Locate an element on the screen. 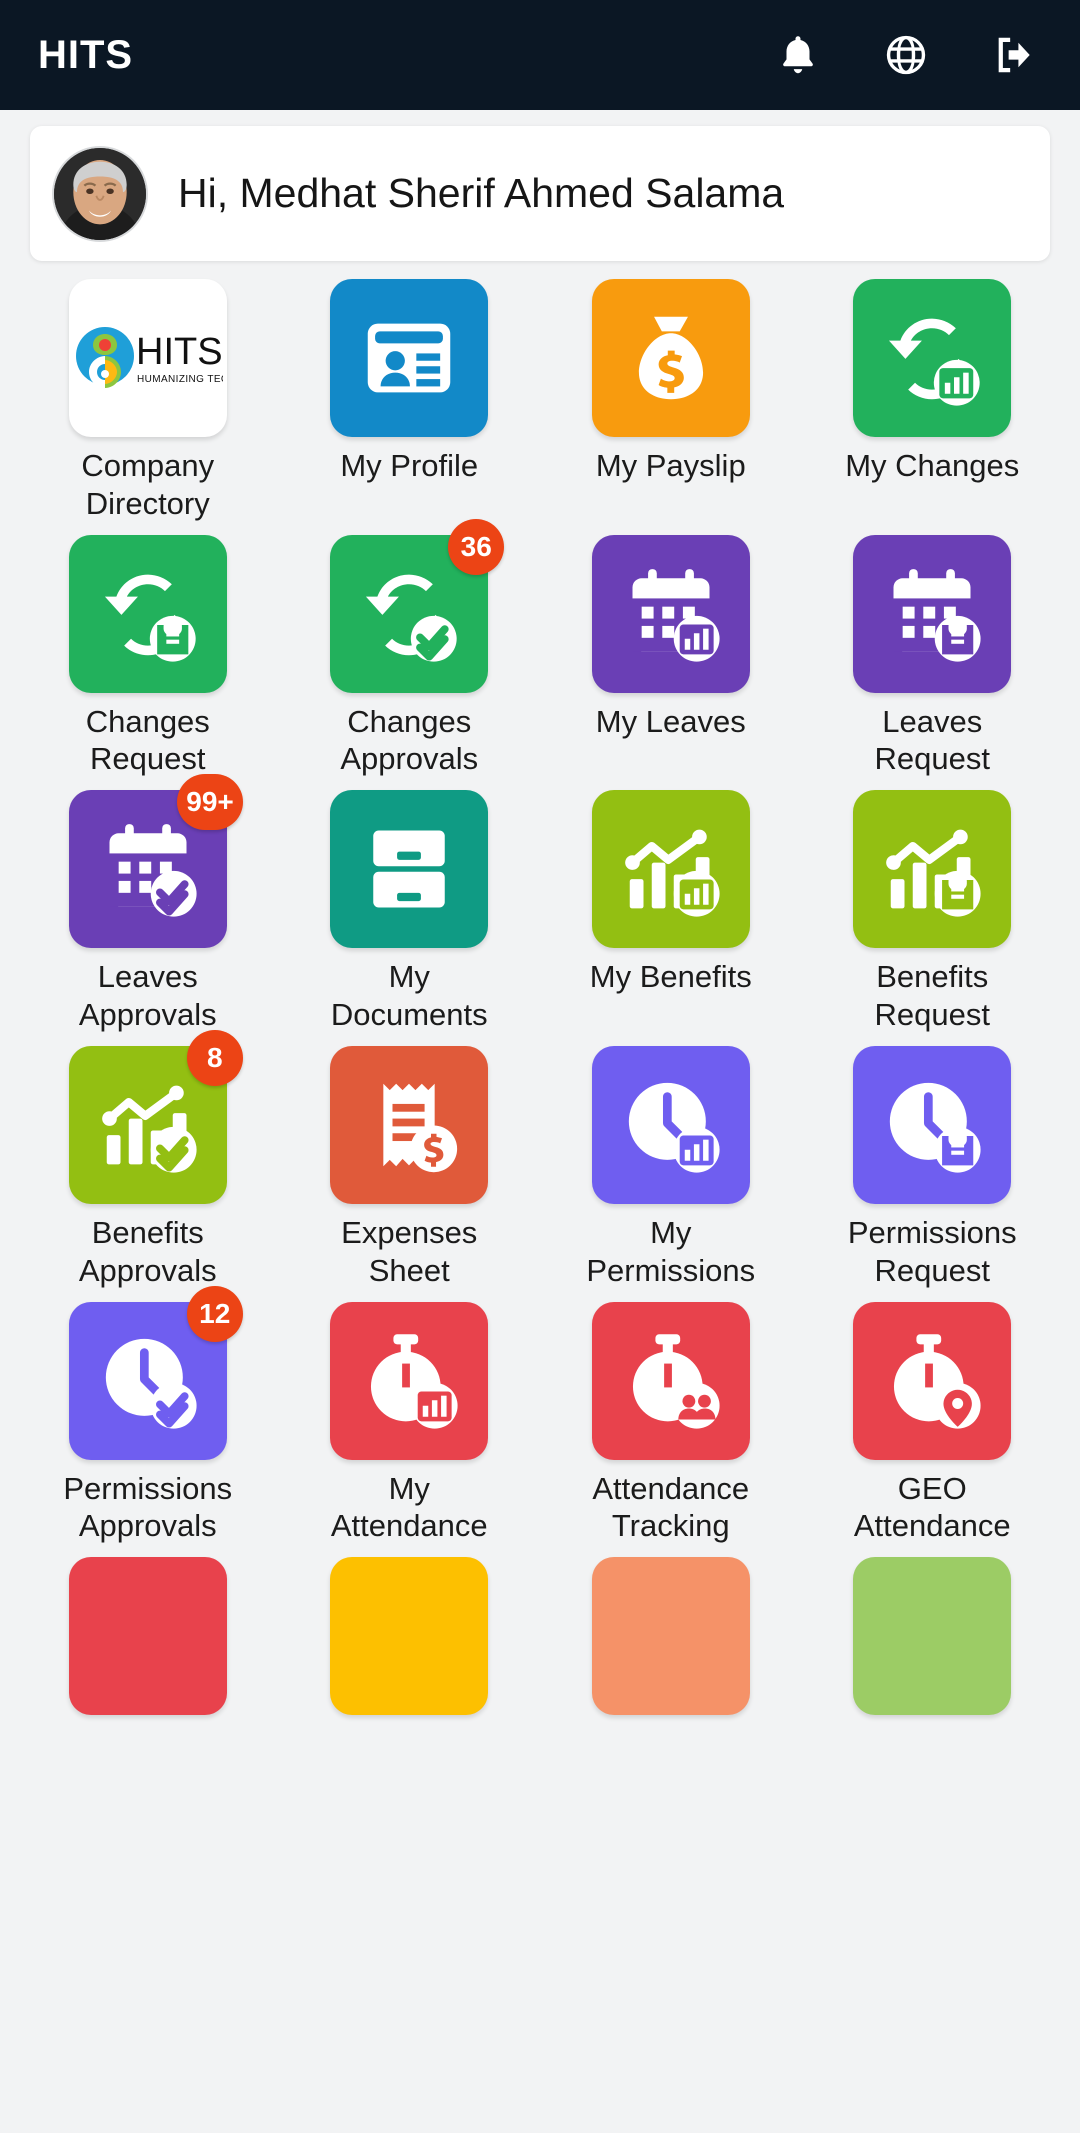 Image resolution: width=1080 pixels, height=2133 pixels. grid-item-leaves-request: Leaves Request is located at coordinates (933, 656).